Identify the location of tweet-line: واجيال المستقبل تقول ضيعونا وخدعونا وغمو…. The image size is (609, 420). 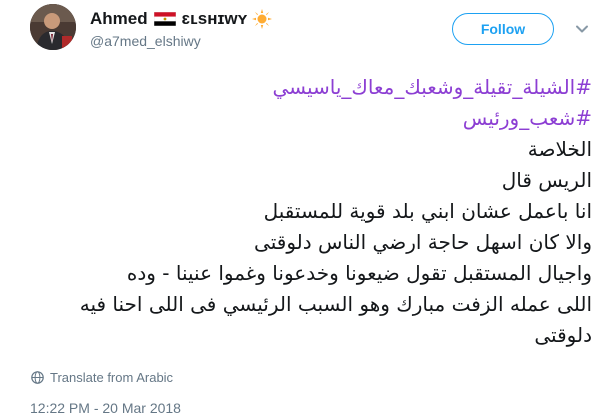
(359, 273).